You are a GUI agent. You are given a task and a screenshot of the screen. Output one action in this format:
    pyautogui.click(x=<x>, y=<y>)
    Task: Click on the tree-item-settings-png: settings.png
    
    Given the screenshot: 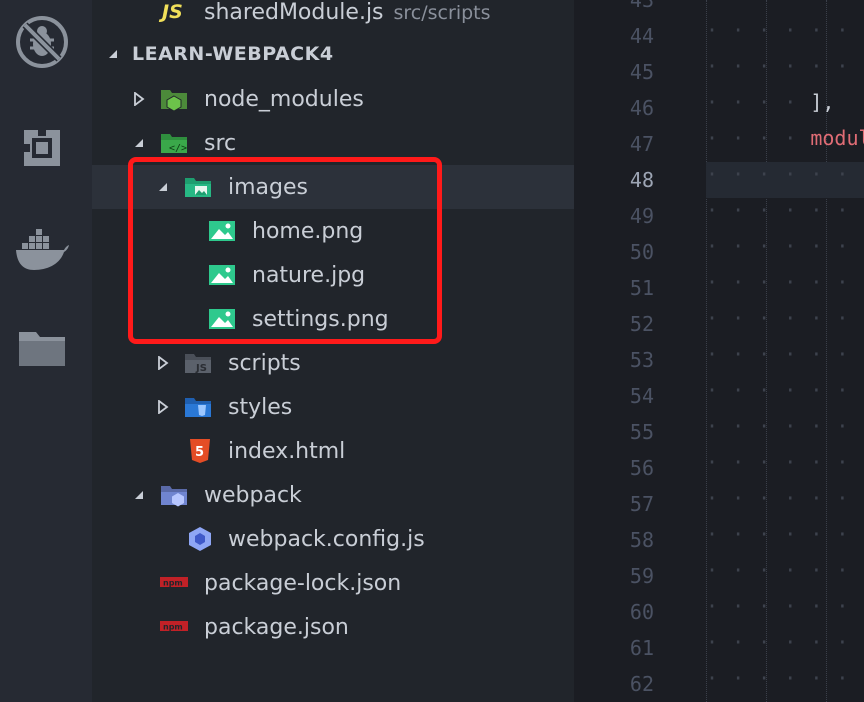 What is the action you would take?
    pyautogui.click(x=333, y=319)
    